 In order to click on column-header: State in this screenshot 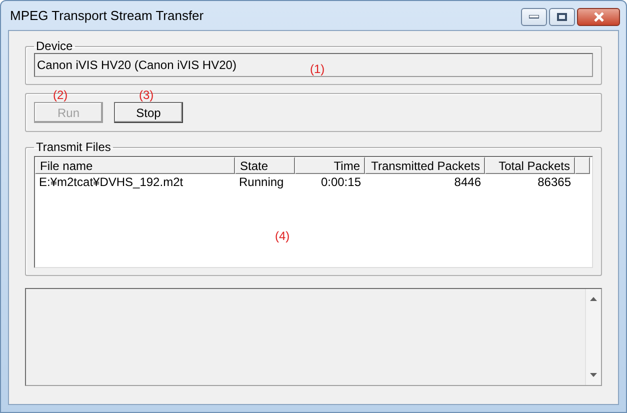, I will do `click(265, 165)`.